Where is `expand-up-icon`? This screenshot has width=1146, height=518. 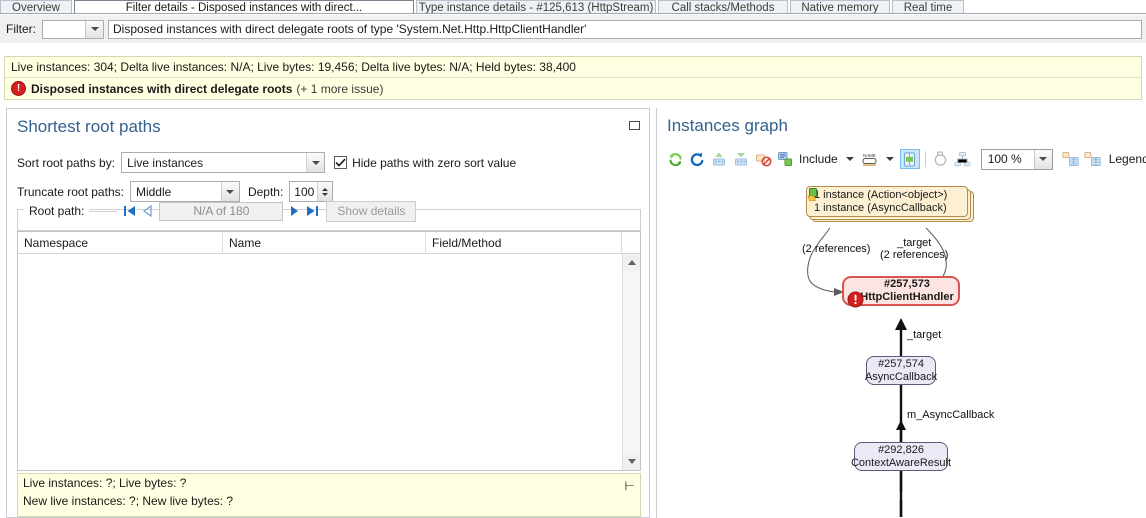 expand-up-icon is located at coordinates (719, 159).